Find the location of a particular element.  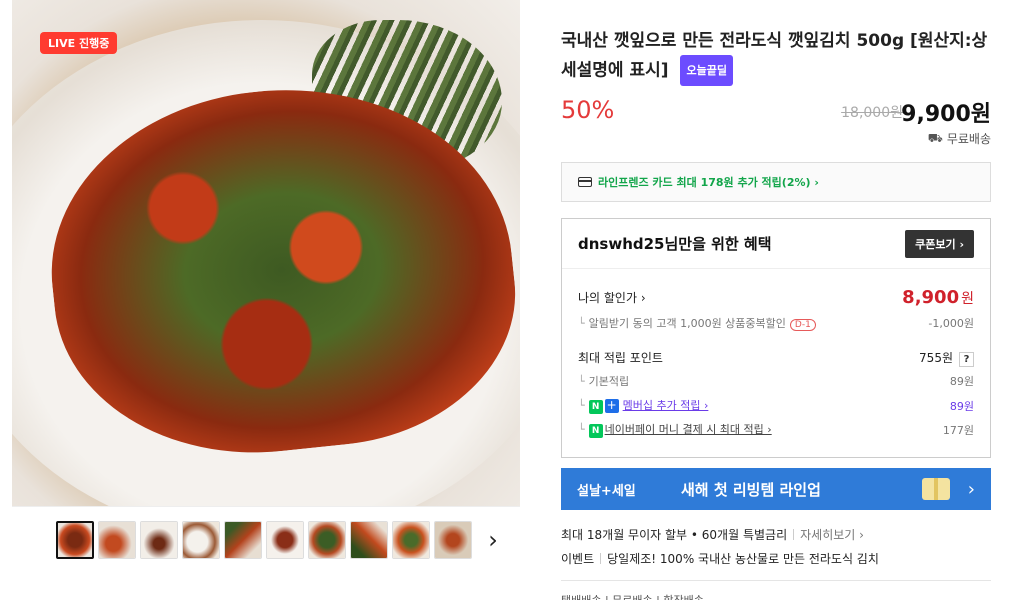

alarm-discount-value: -1,000원 is located at coordinates (951, 323).